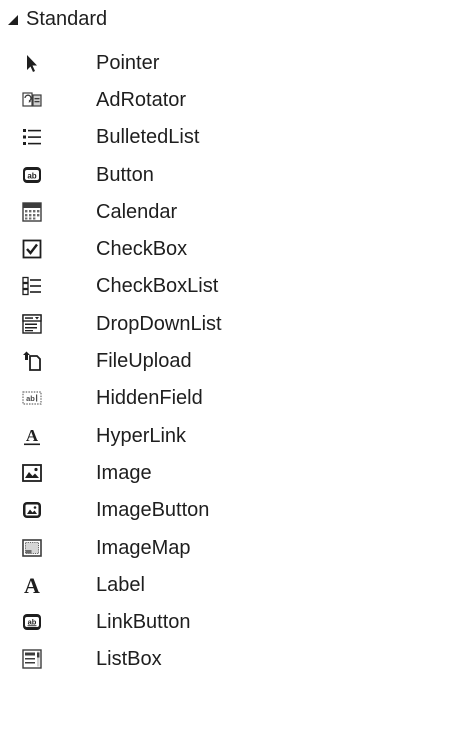 This screenshot has height=751, width=465. Describe the element at coordinates (232, 137) in the screenshot. I see `toolbox-item-bulletedlist: BulletedList` at that location.